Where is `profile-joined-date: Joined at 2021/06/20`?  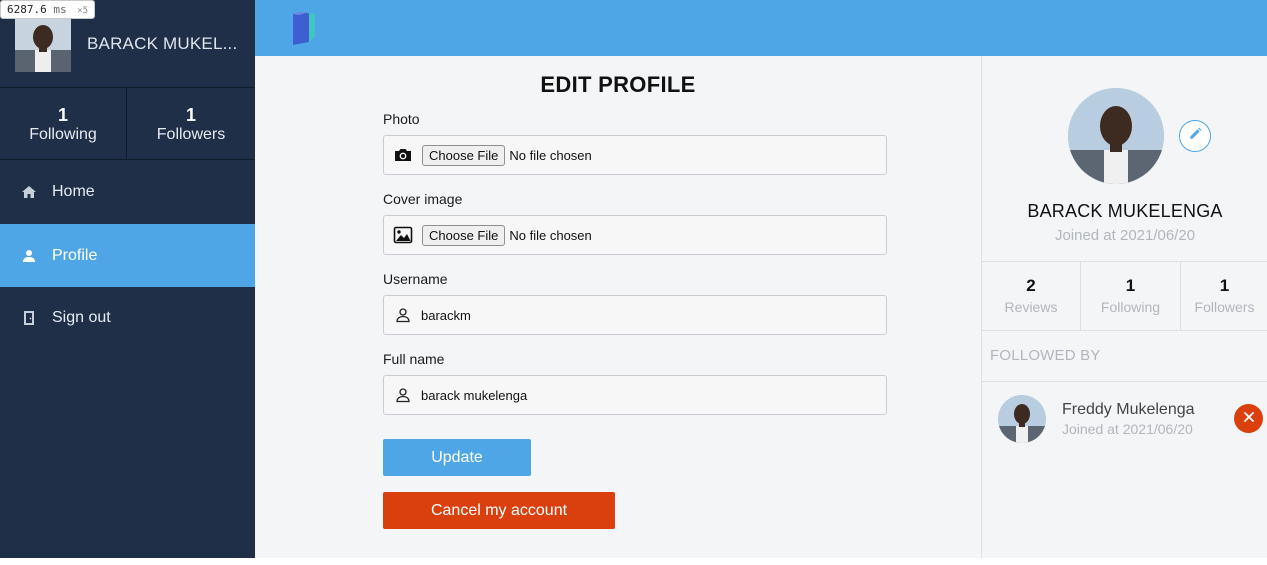 profile-joined-date: Joined at 2021/06/20 is located at coordinates (1125, 235).